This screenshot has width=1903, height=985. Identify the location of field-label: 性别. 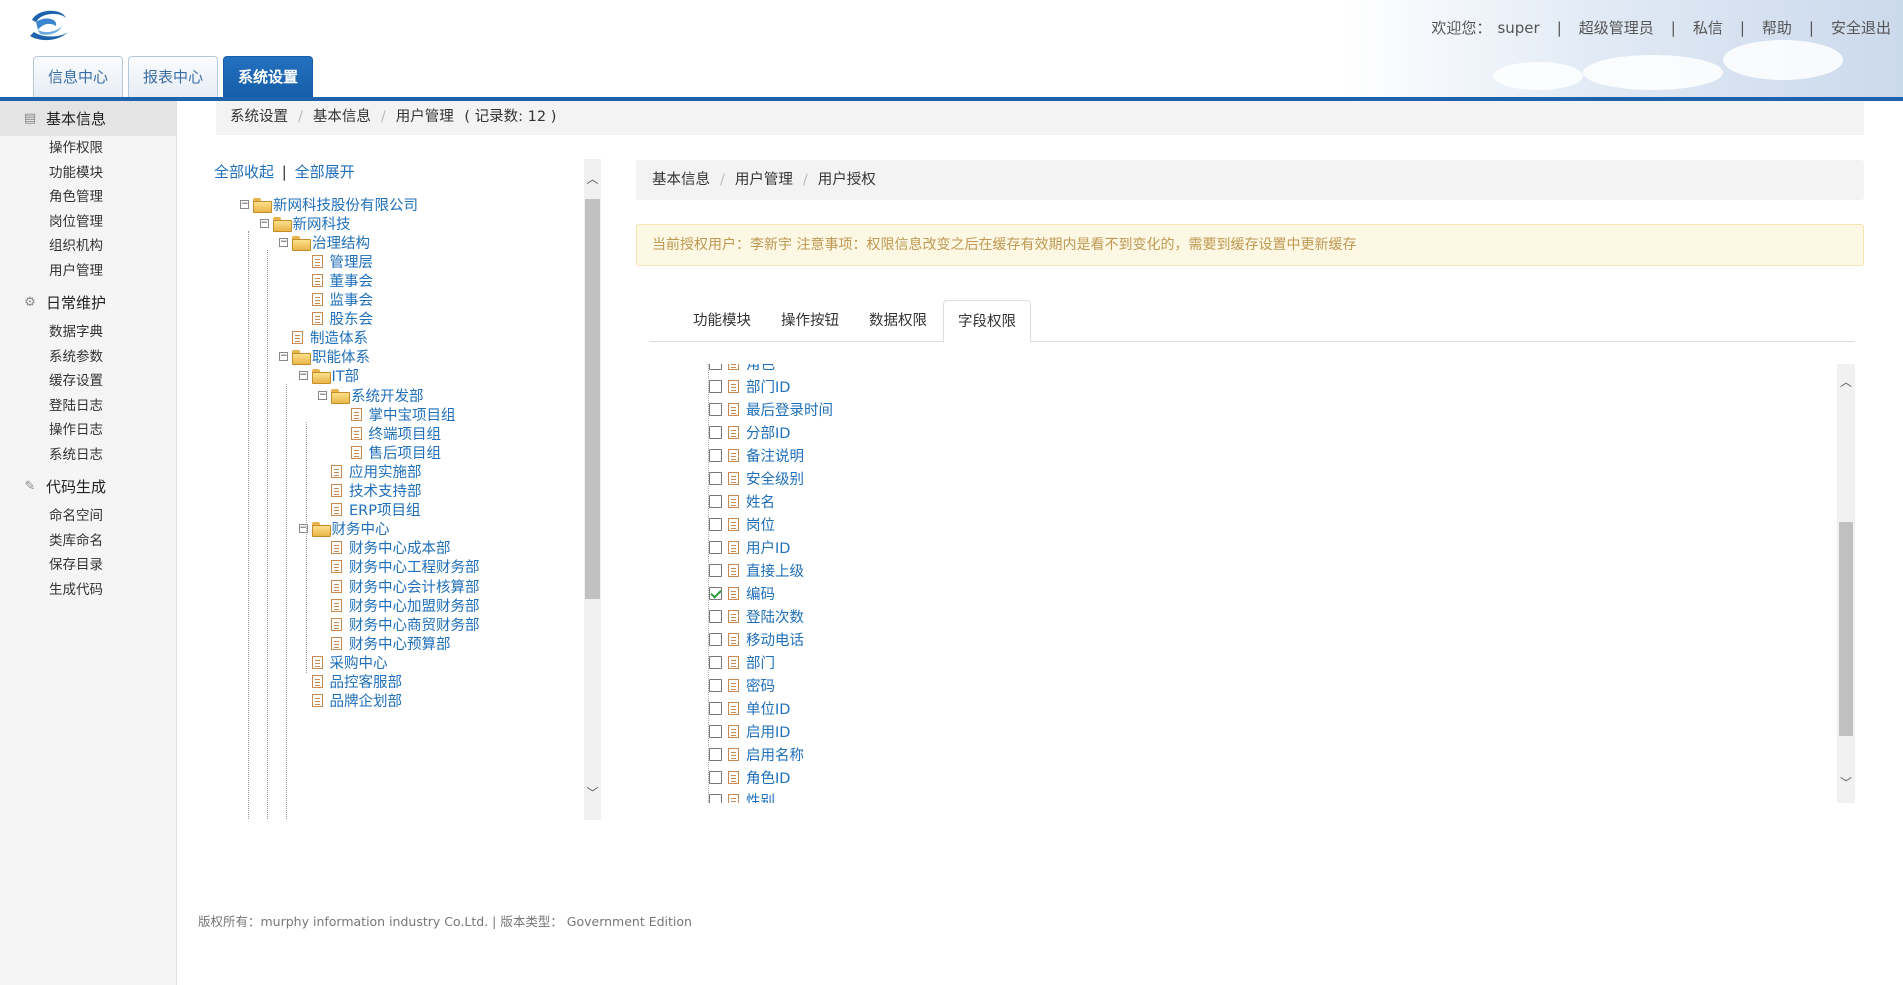
(760, 796).